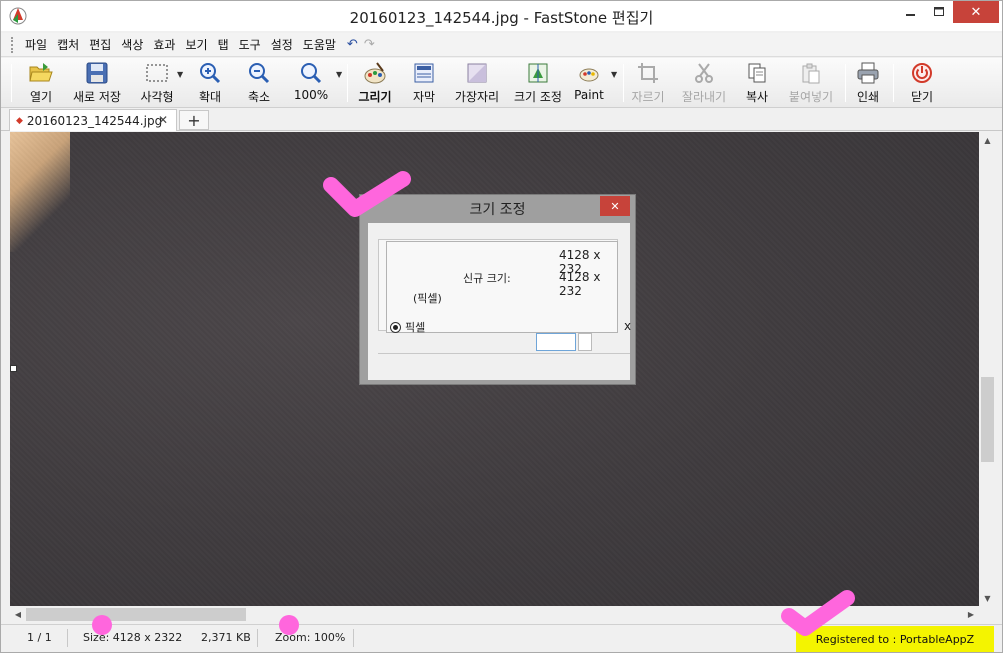 This screenshot has height=653, width=1003. What do you see at coordinates (589, 95) in the screenshot?
I see `paint-label: Paint` at bounding box center [589, 95].